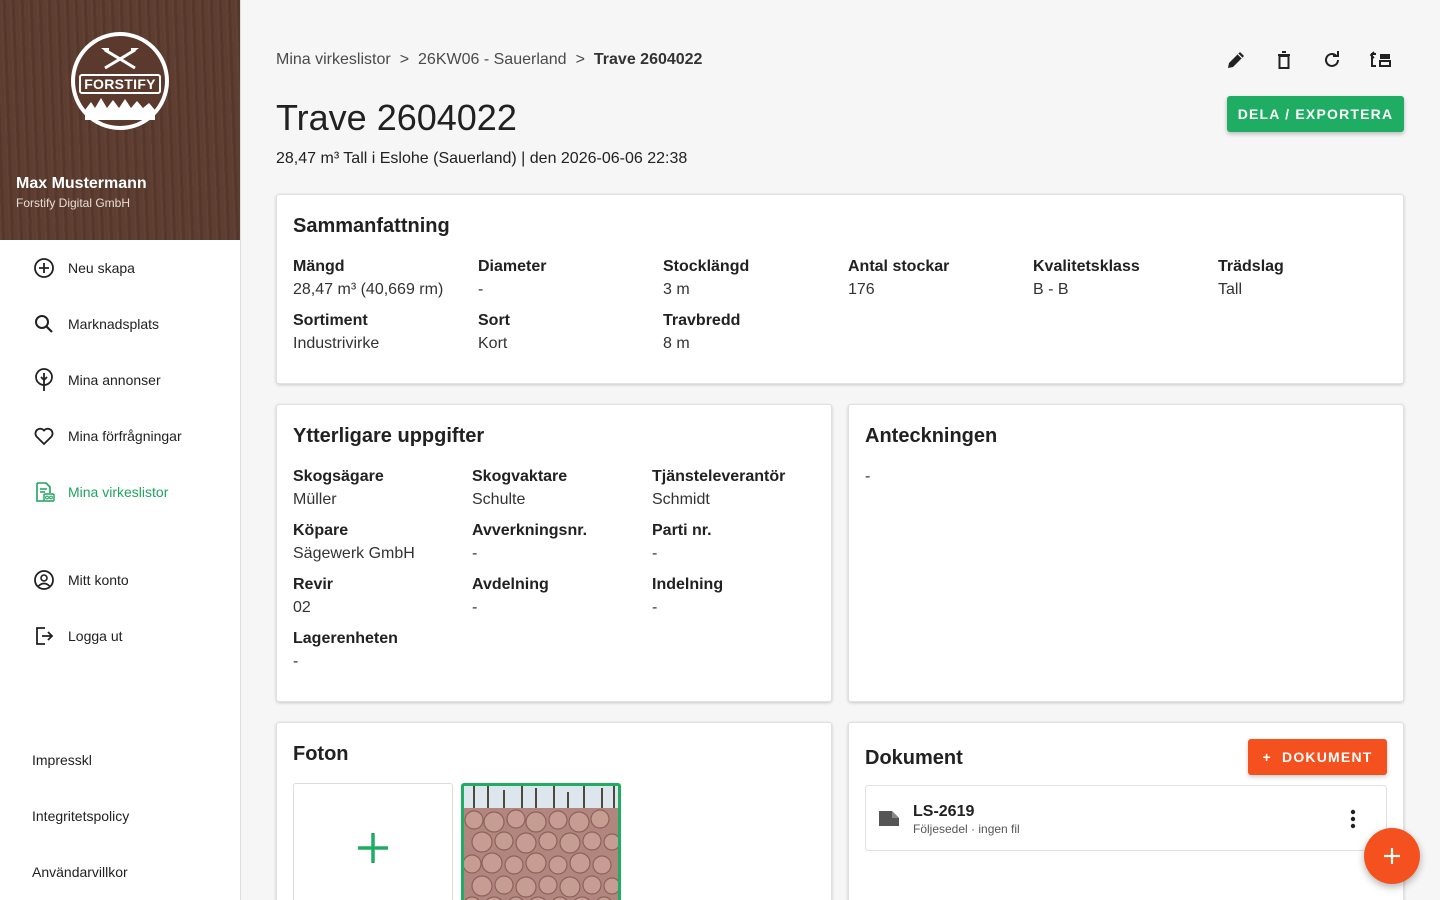 The width and height of the screenshot is (1440, 900). Describe the element at coordinates (114, 324) in the screenshot. I see `nav-label: Marknadsplats` at that location.